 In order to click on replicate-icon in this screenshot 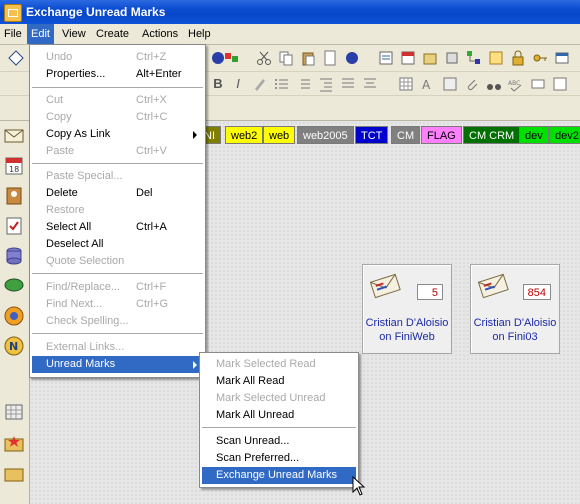, I will do `click(452, 58)`.